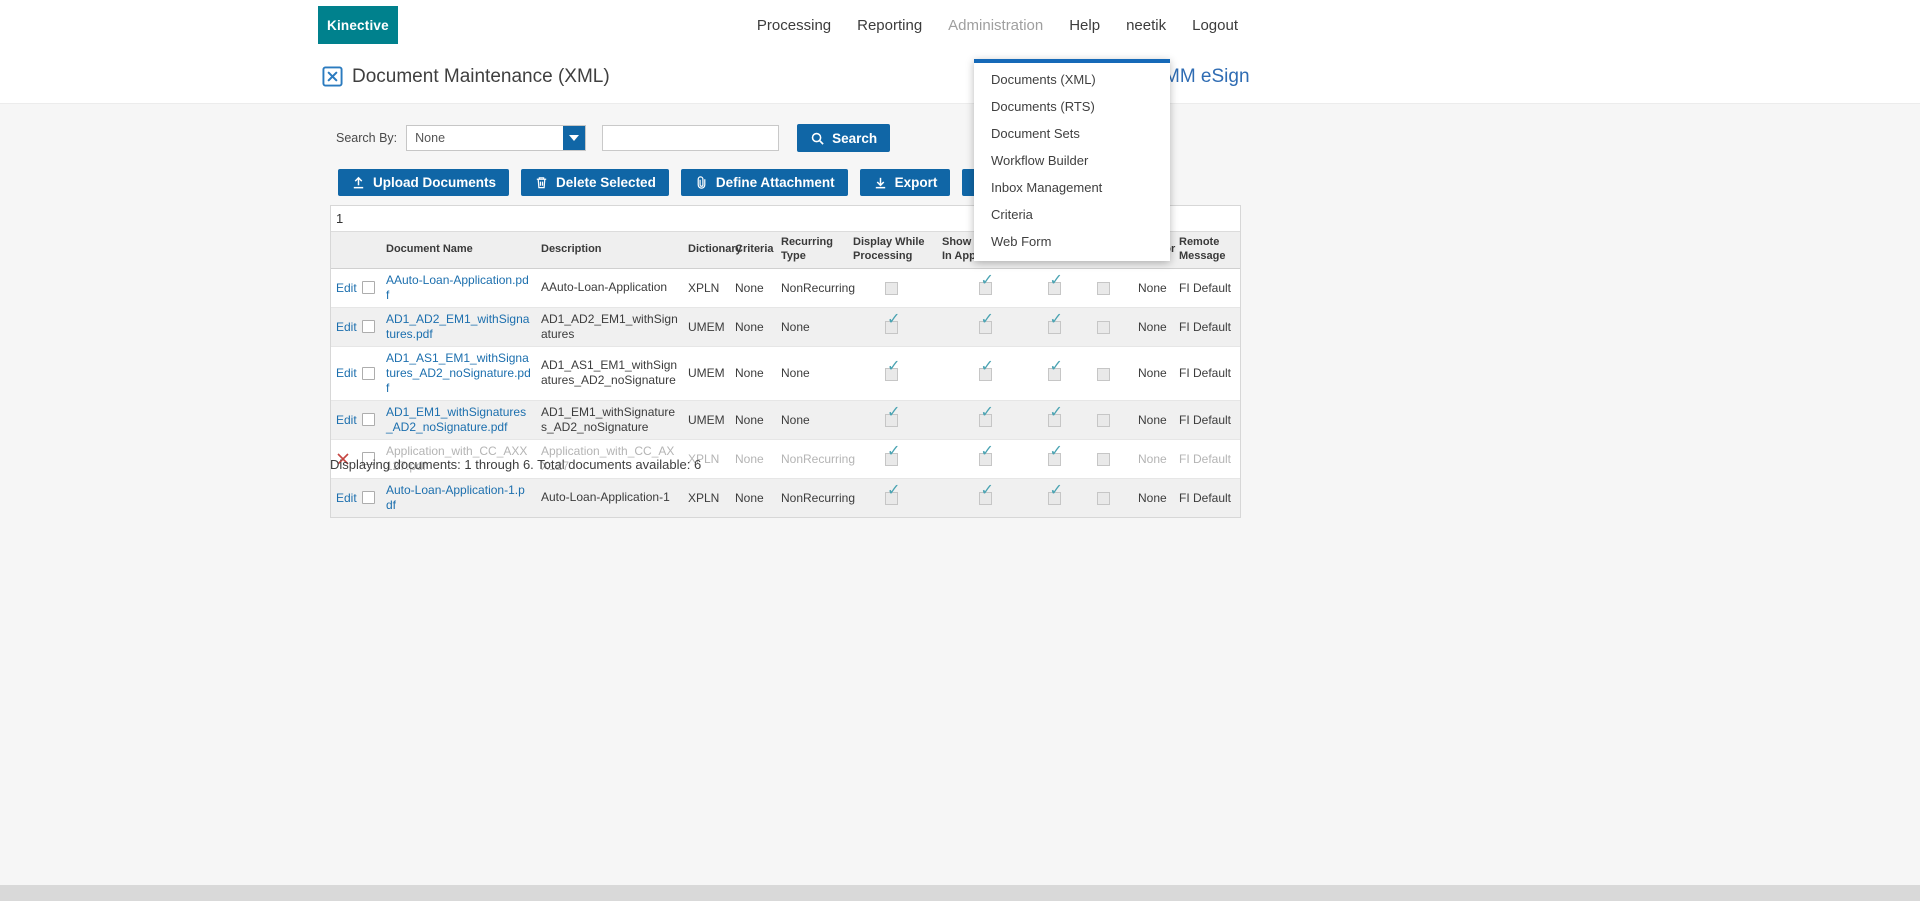 The width and height of the screenshot is (1920, 901). Describe the element at coordinates (1084, 25) in the screenshot. I see `nav-item-help: Help` at that location.